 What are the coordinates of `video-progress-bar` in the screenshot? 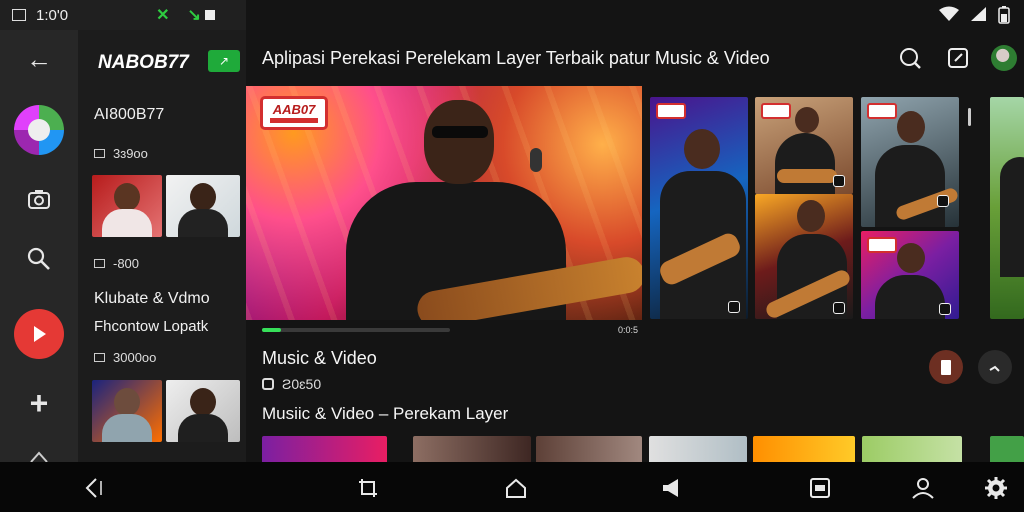 It's located at (356, 330).